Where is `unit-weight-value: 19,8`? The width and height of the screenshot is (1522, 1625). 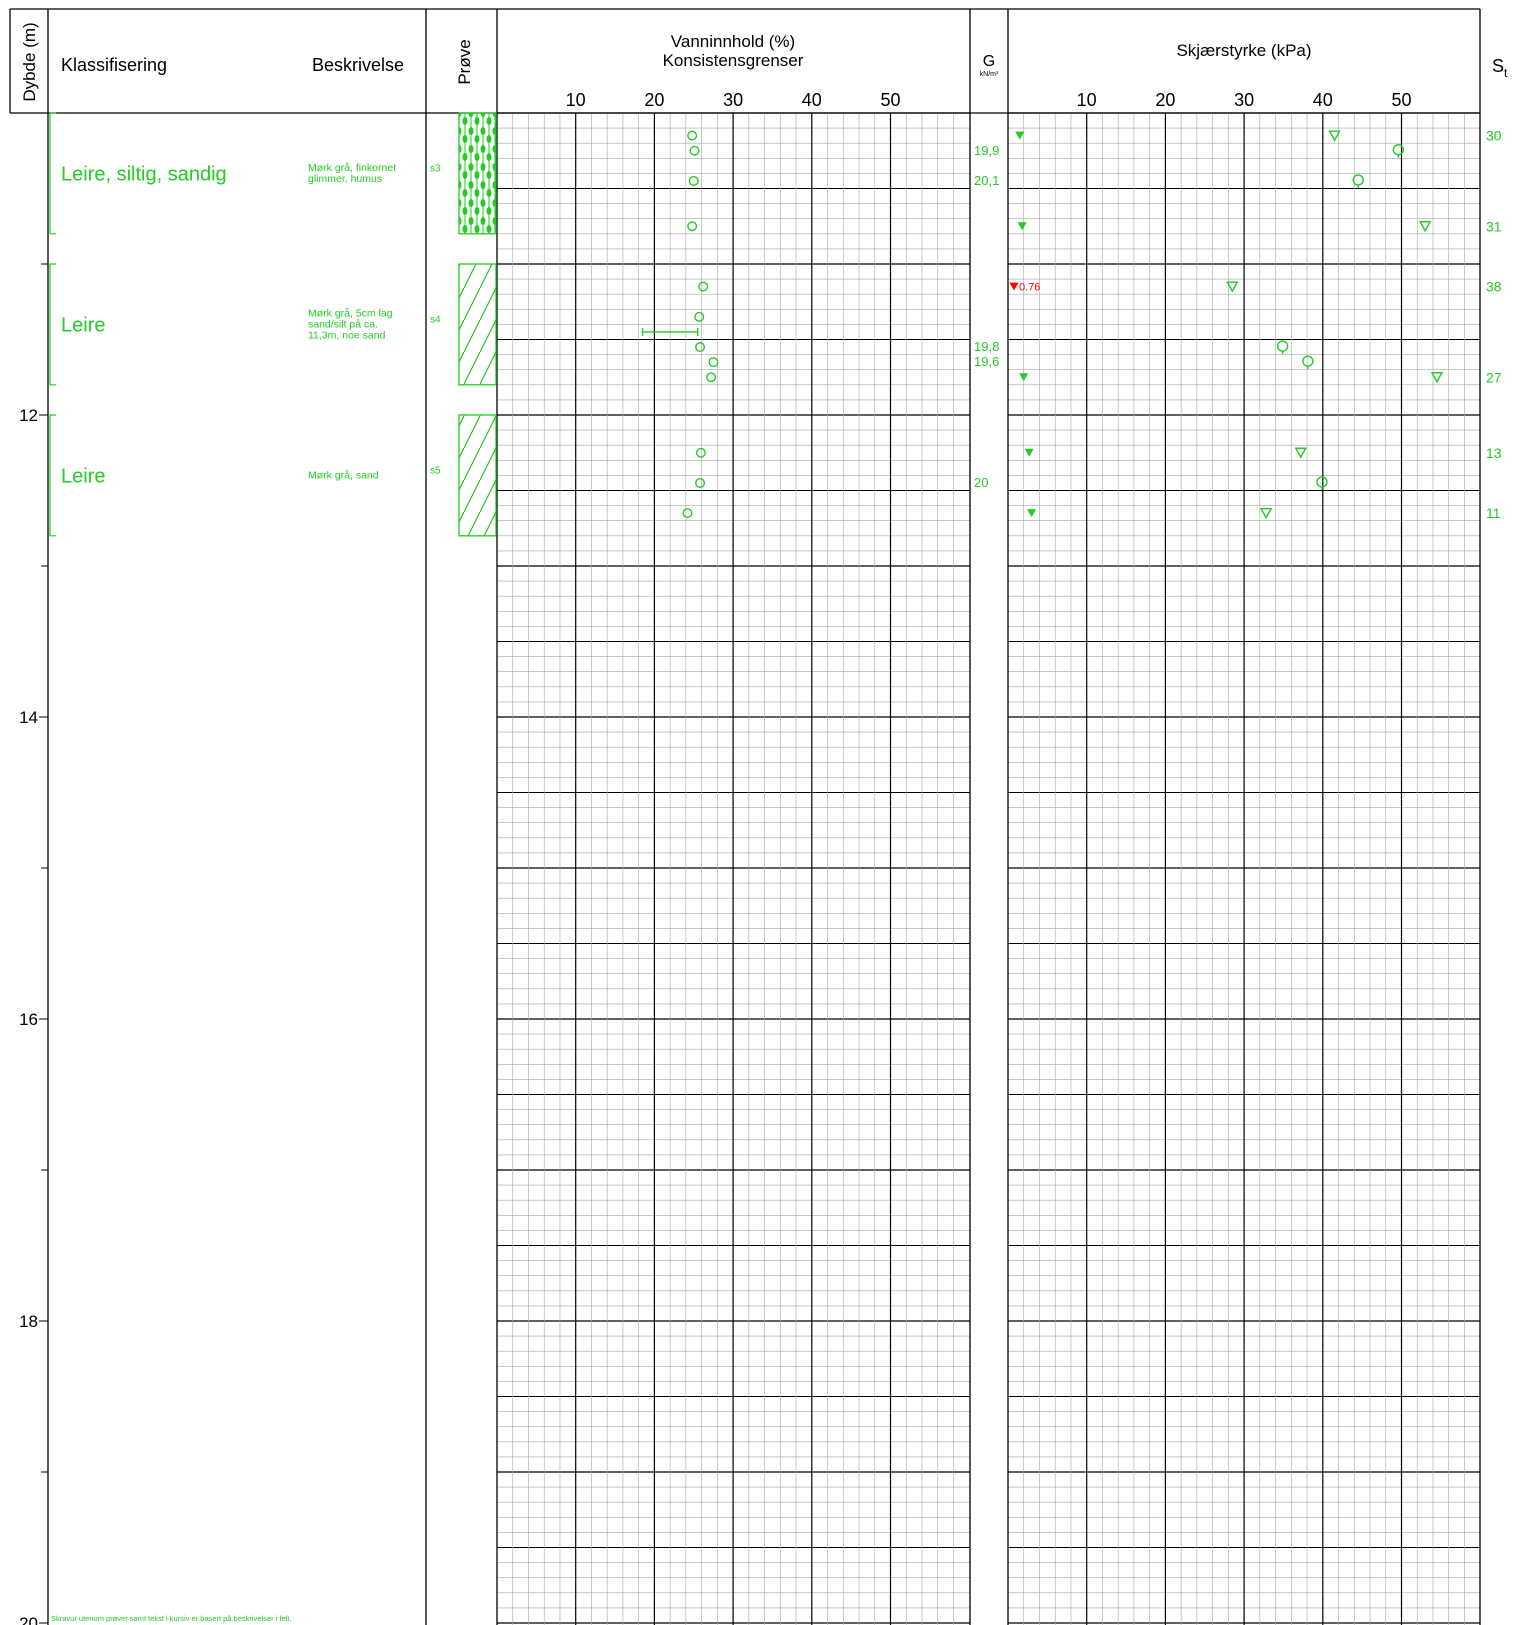 unit-weight-value: 19,8 is located at coordinates (986, 346).